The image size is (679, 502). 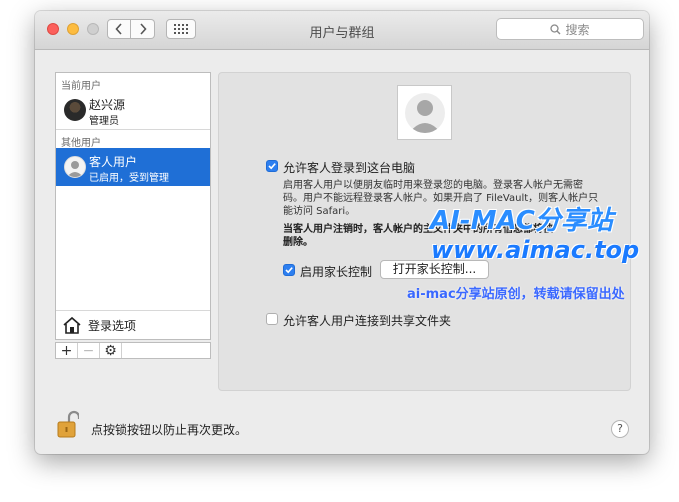 What do you see at coordinates (349, 167) in the screenshot?
I see `allow-guest-login-label: 允许客人登录到这台电脑` at bounding box center [349, 167].